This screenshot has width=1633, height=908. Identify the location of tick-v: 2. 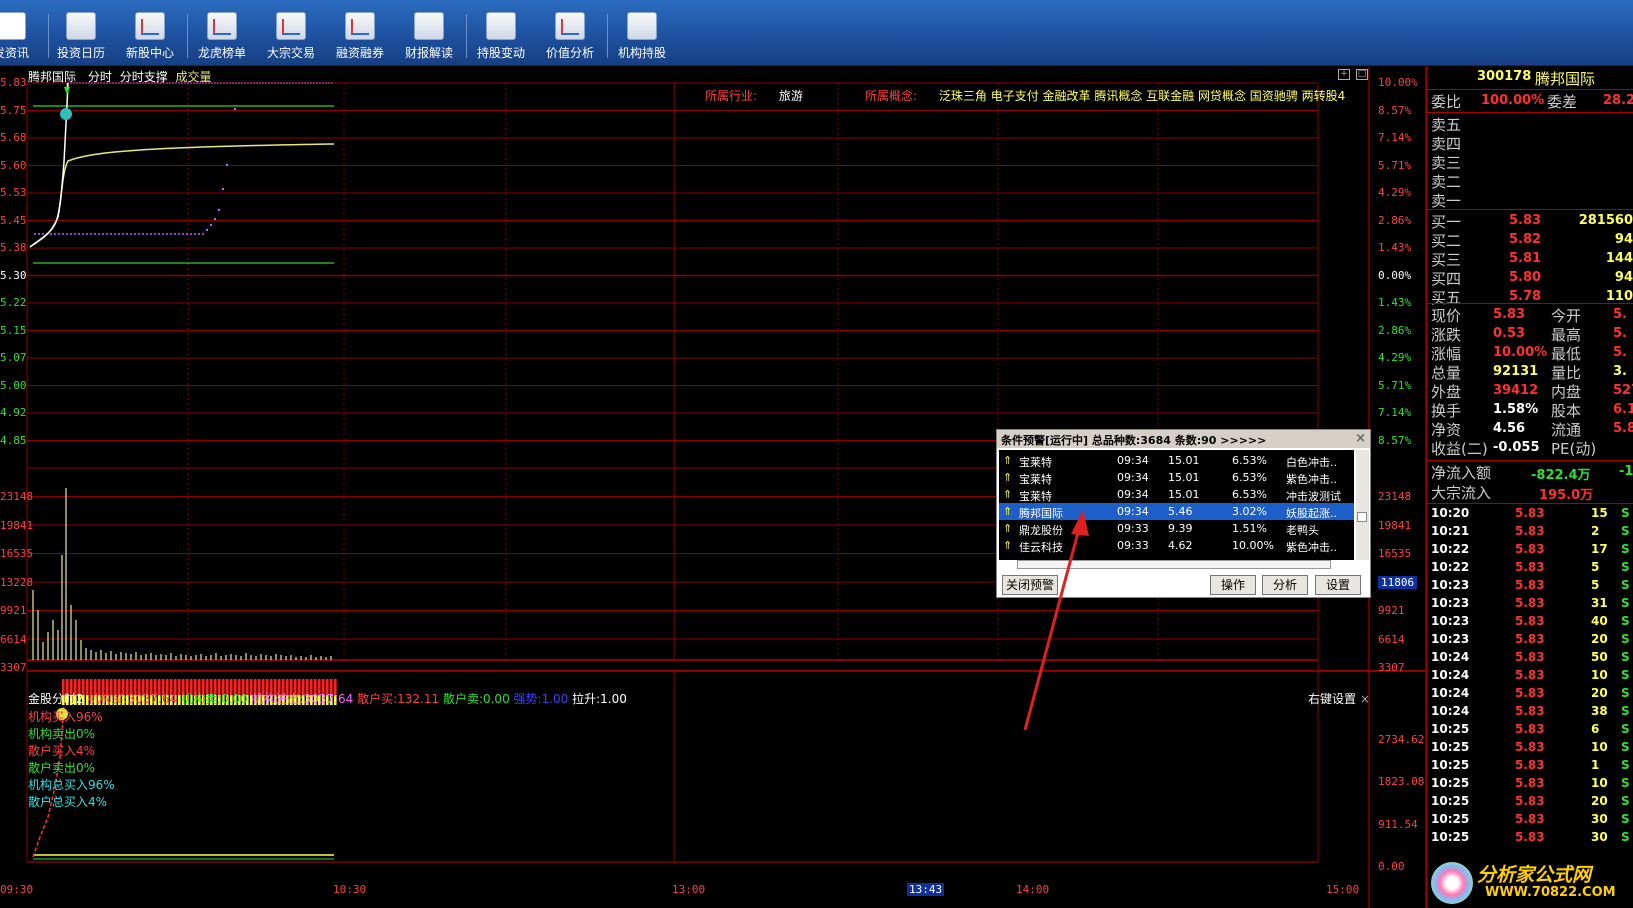
(1595, 531).